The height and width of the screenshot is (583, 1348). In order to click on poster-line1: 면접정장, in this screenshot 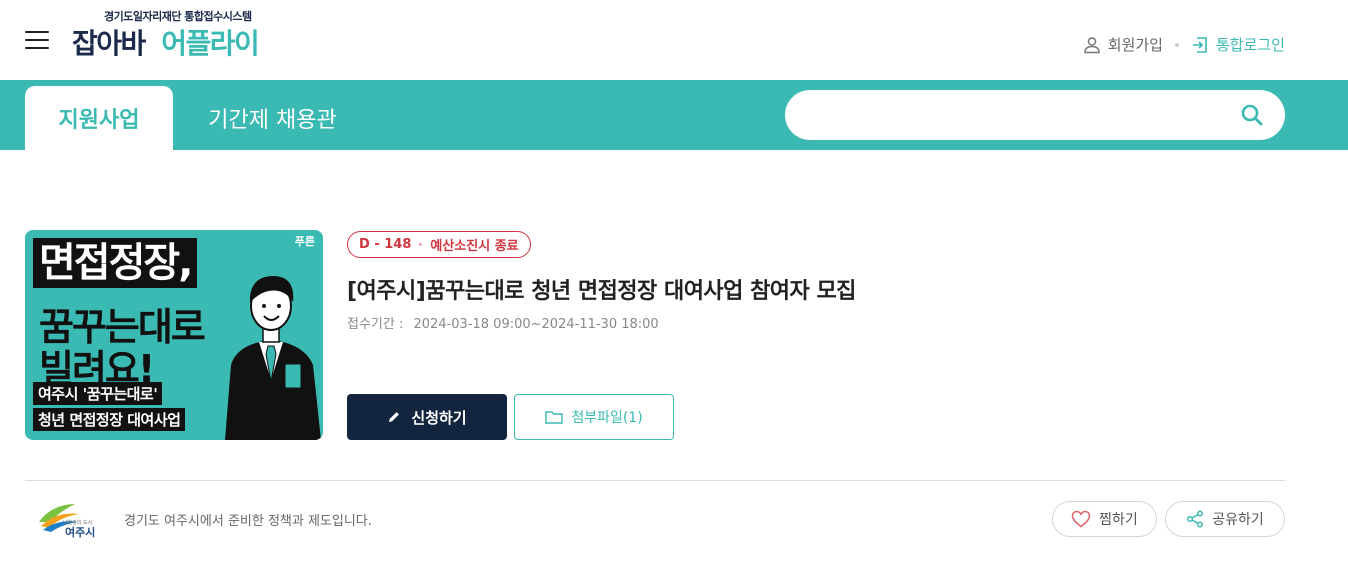, I will do `click(115, 263)`.